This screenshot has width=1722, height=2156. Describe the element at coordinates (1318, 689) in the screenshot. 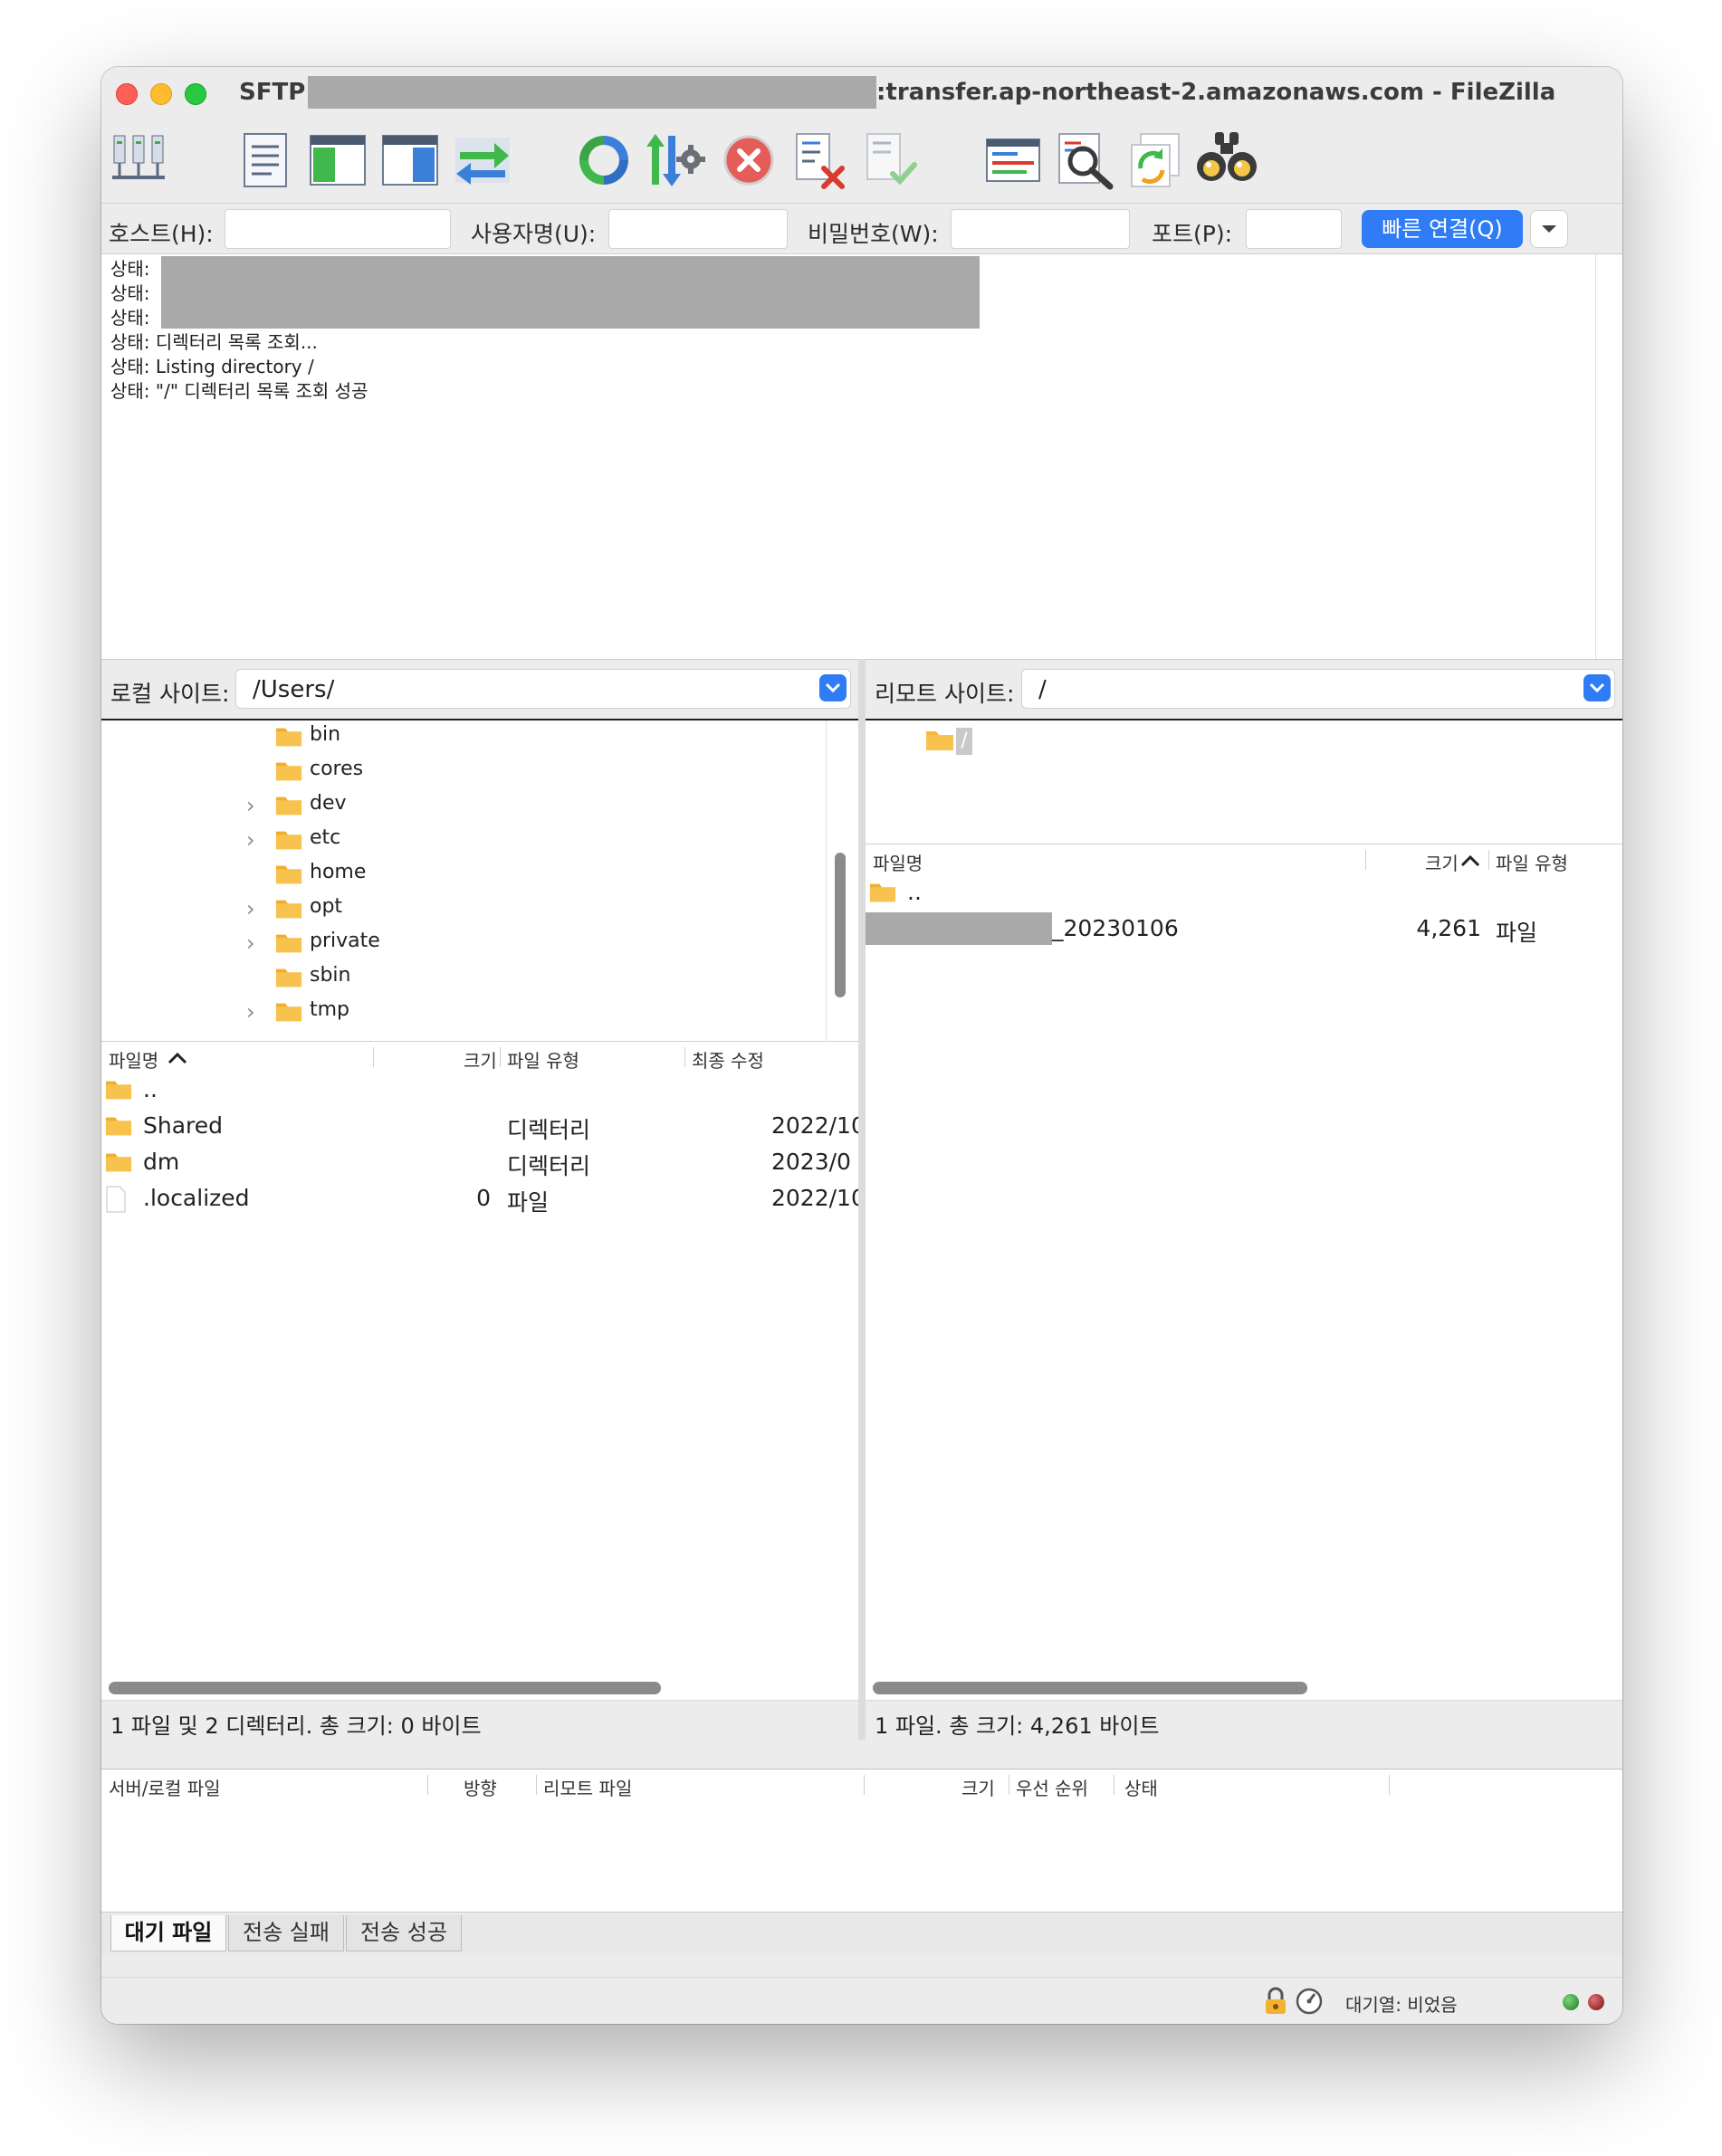

I see `remote-path-combo: /` at that location.